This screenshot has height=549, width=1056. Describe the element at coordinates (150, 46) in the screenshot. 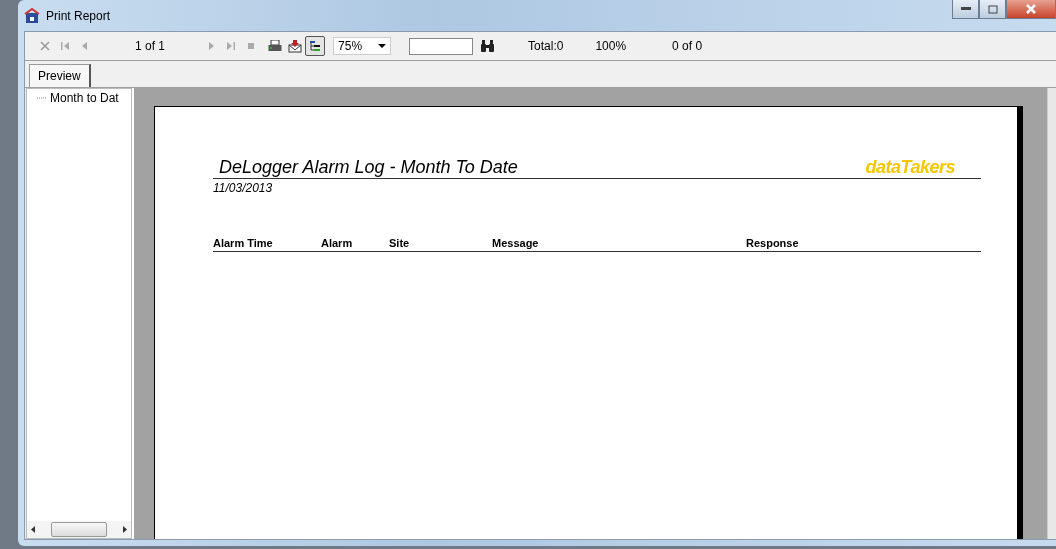

I see `page-status: 1 of 1` at that location.